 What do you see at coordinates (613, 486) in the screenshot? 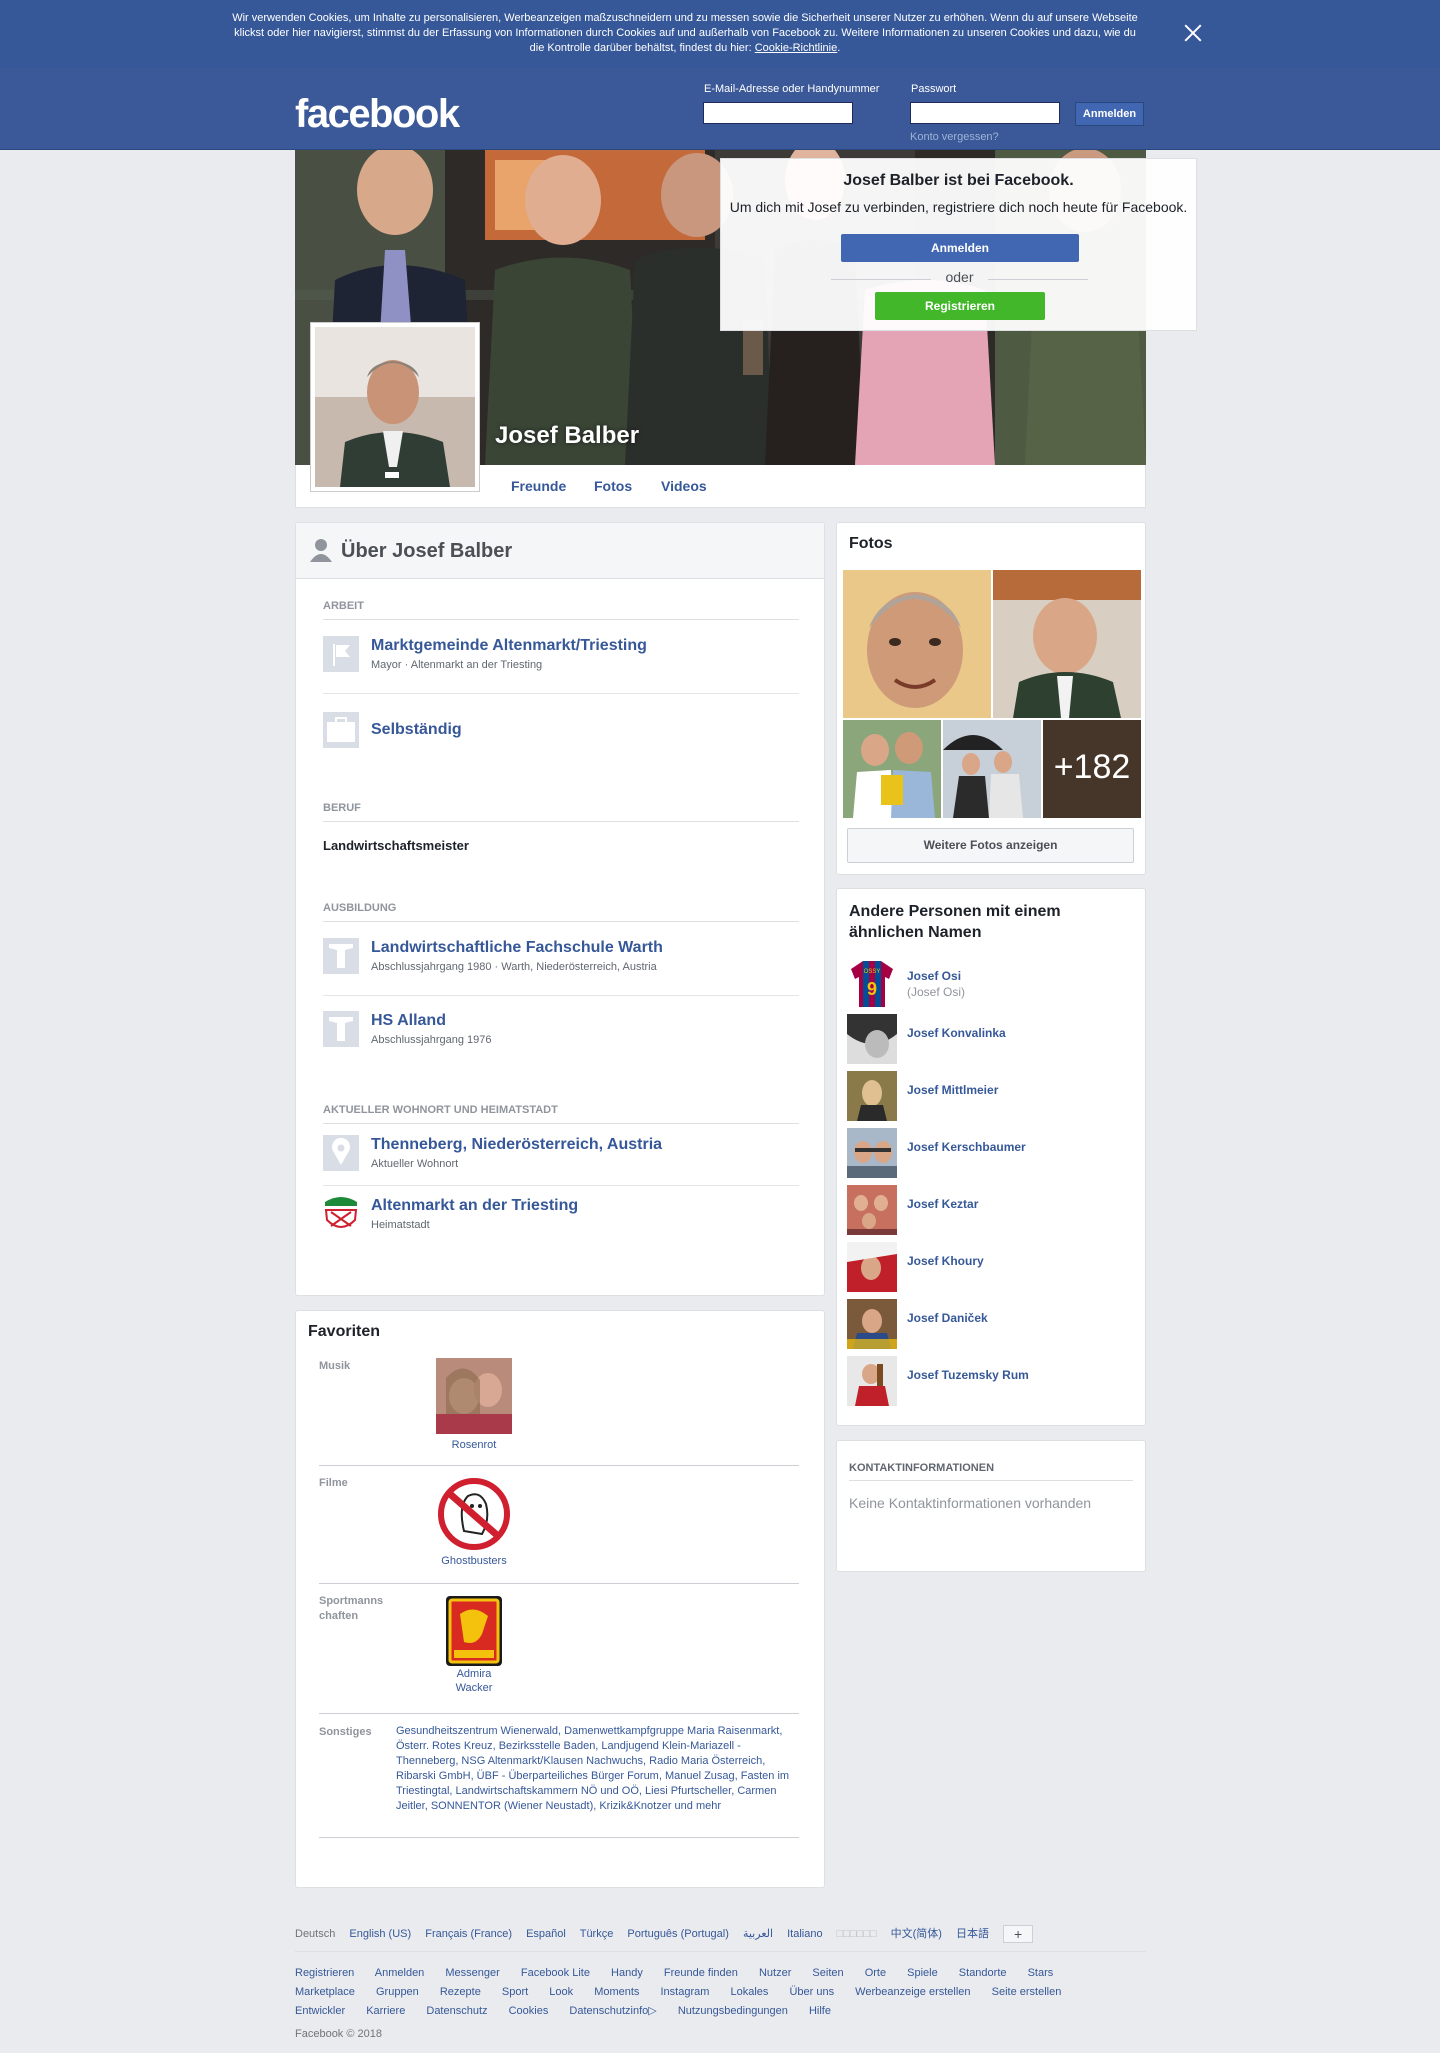
I see `tab-photos: Fotos` at bounding box center [613, 486].